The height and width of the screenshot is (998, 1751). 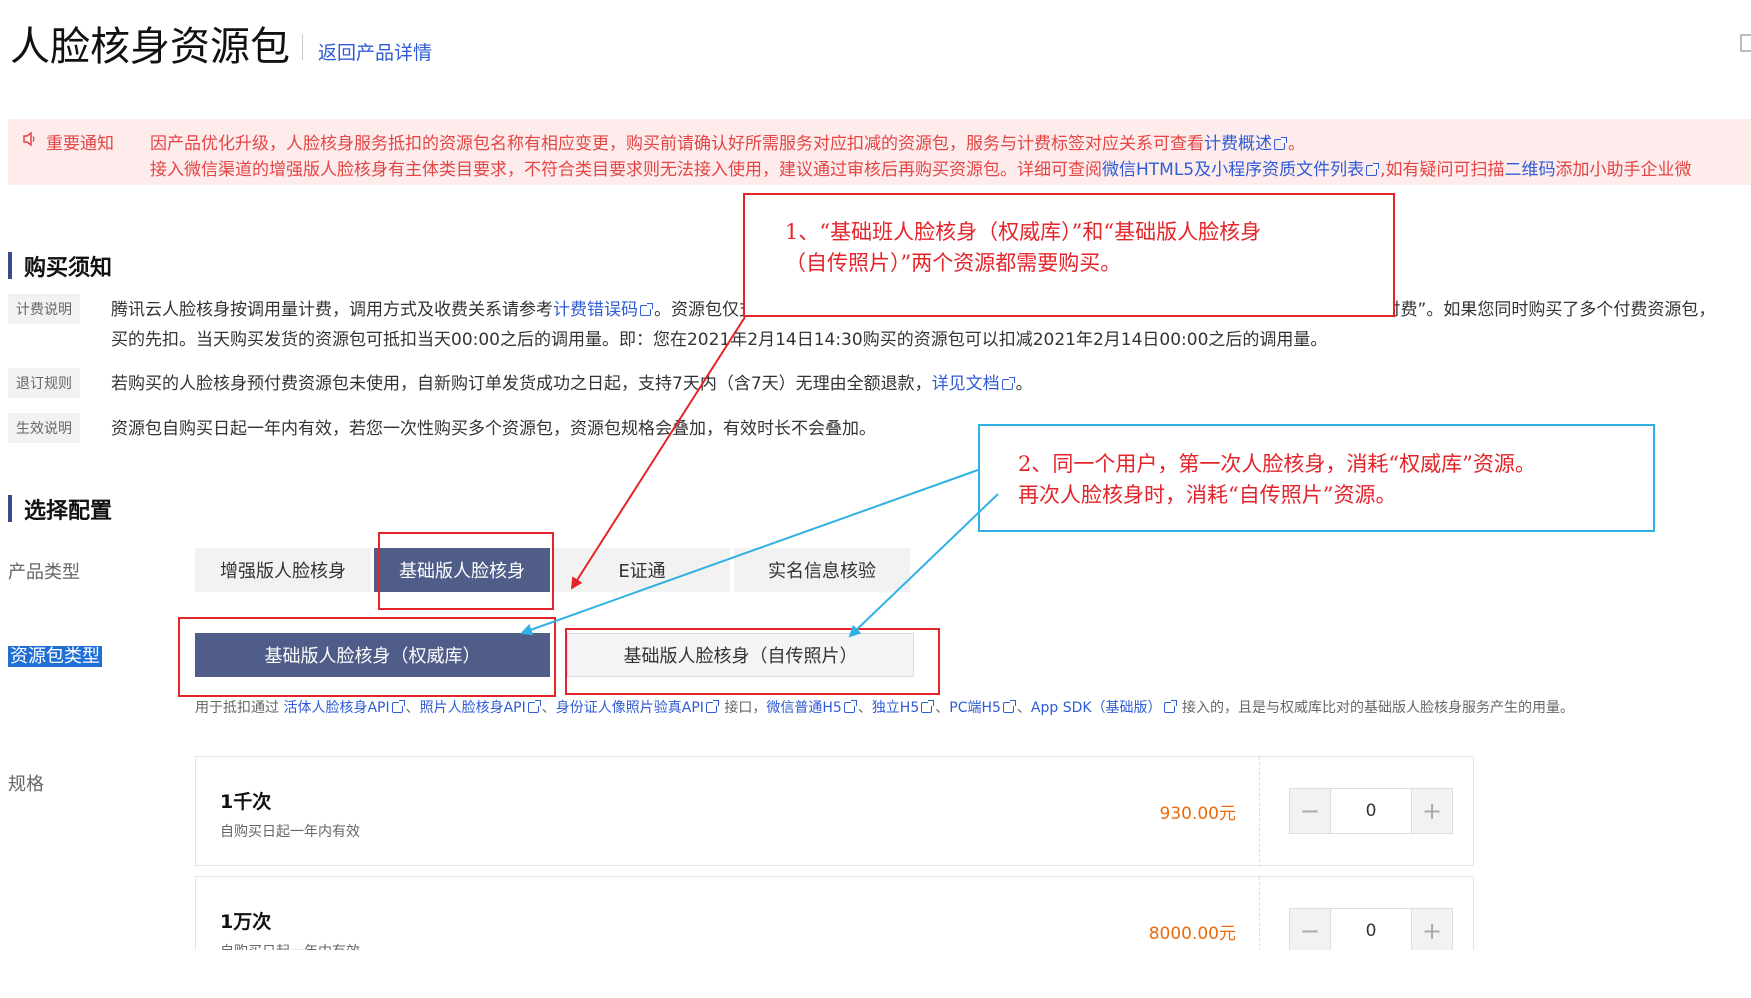 I want to click on blue-arrow-selfphoto, so click(x=923, y=565).